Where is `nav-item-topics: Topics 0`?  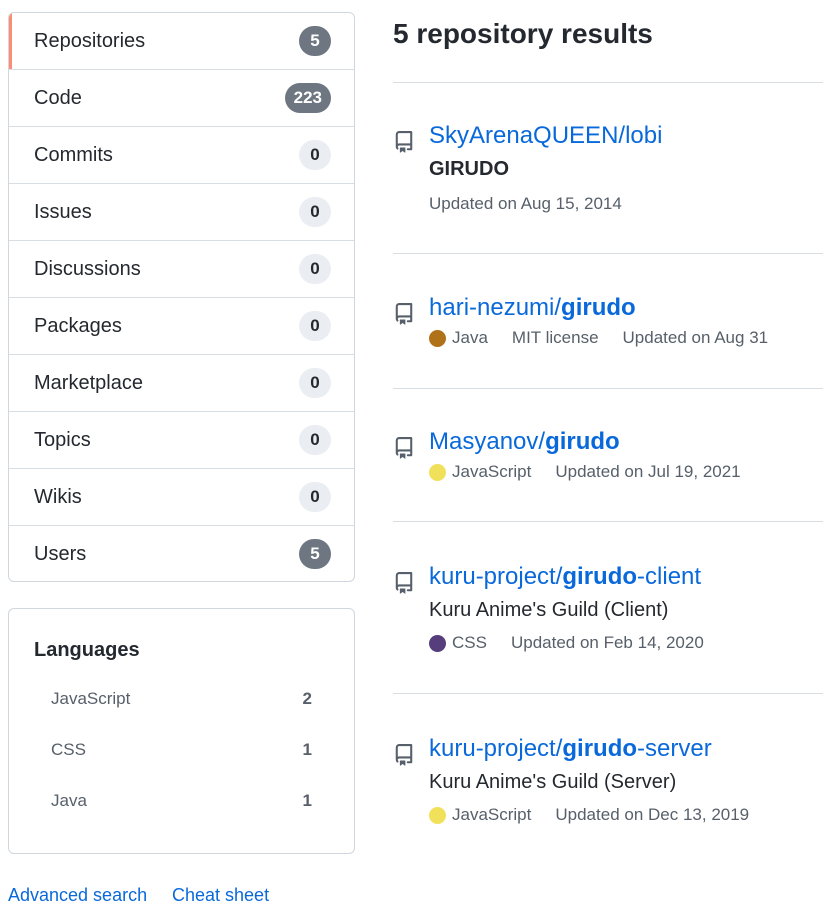
nav-item-topics: Topics 0 is located at coordinates (181, 440).